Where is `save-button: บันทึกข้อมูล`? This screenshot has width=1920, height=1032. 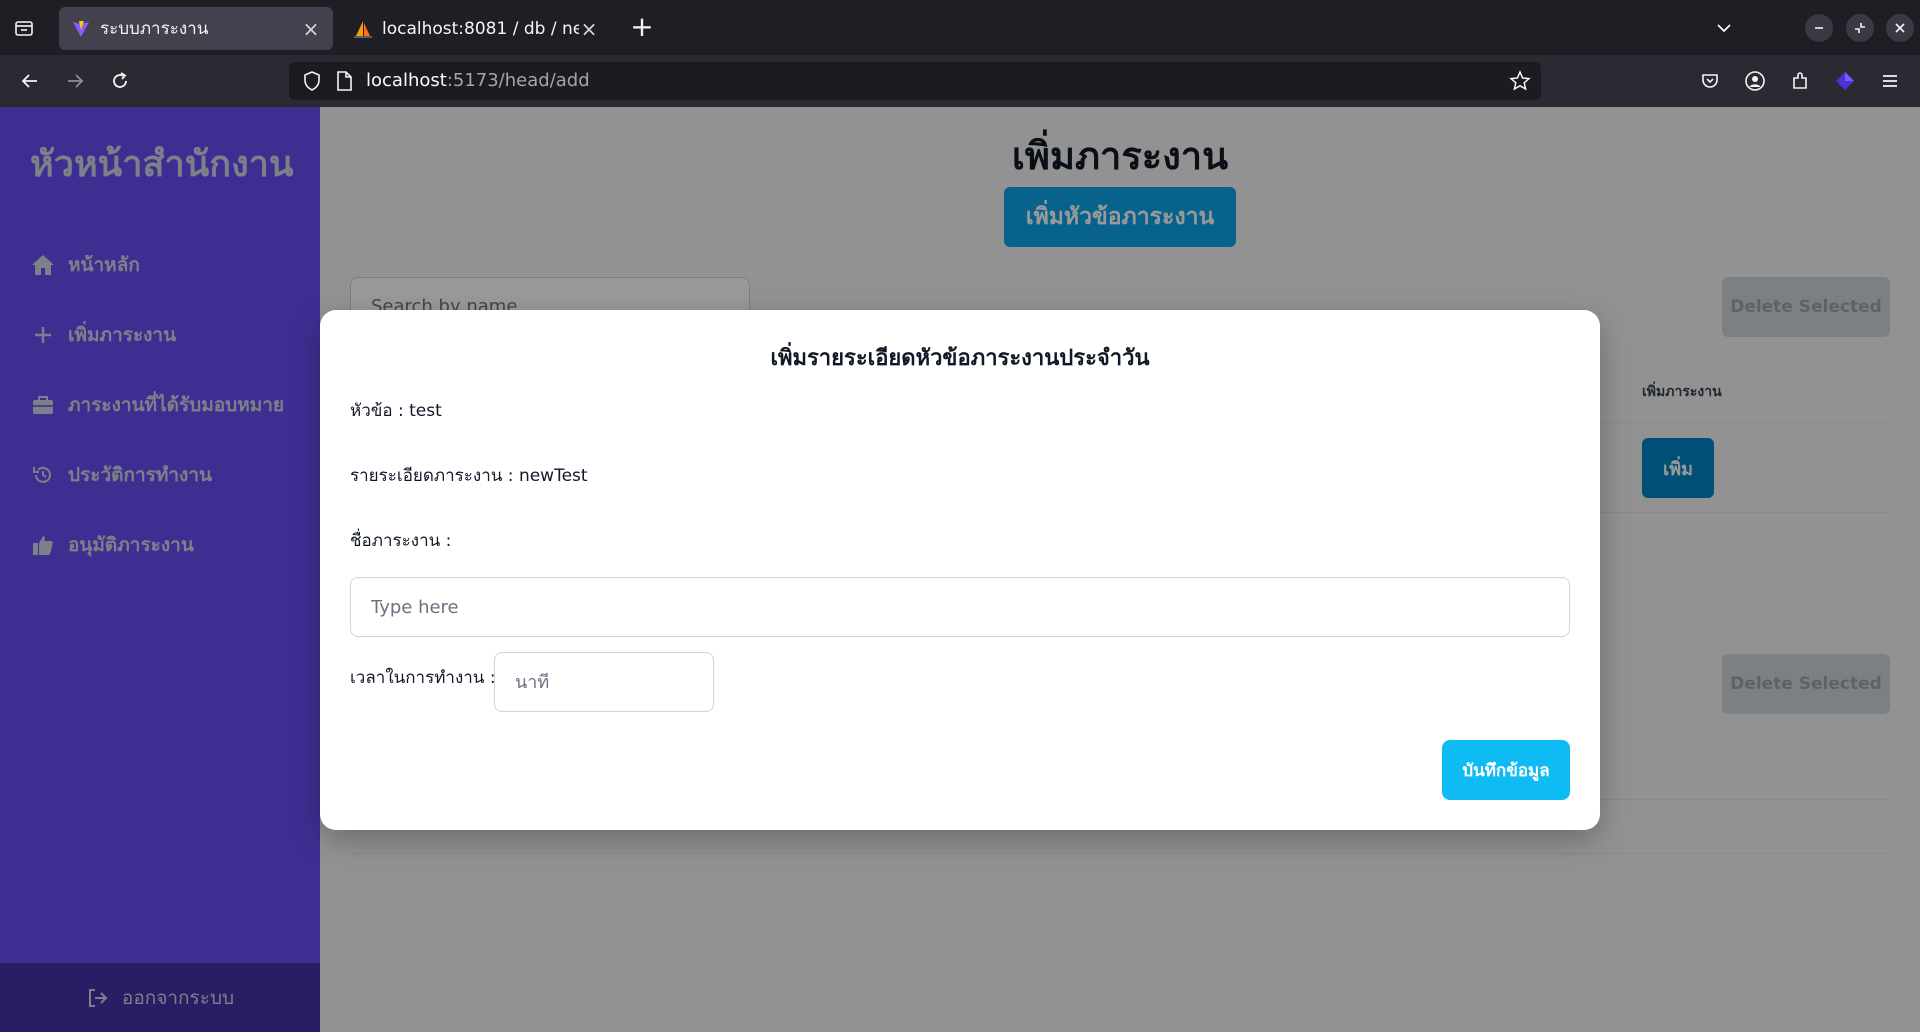
save-button: บันทึกข้อมูล is located at coordinates (1506, 770).